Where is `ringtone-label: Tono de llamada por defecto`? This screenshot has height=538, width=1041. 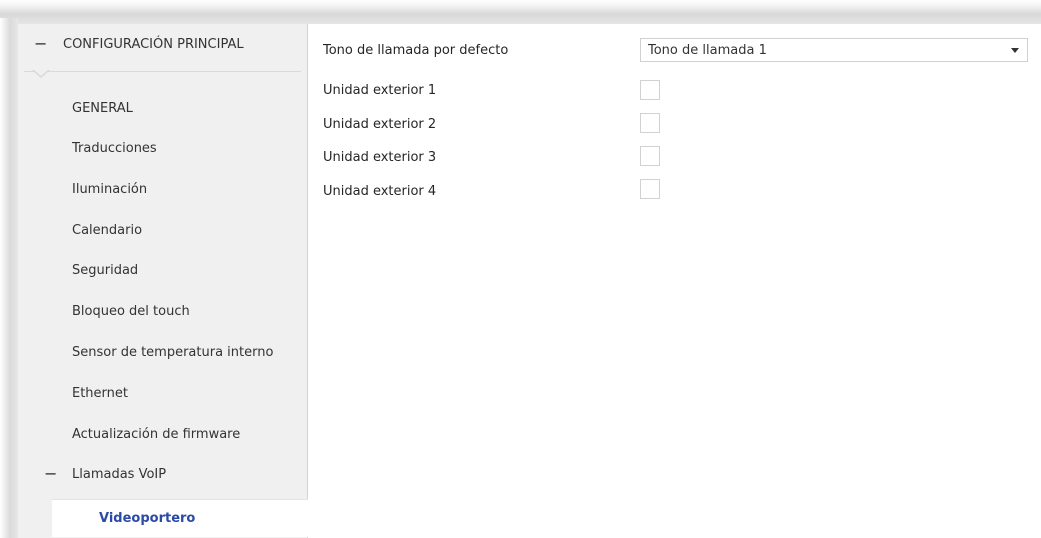
ringtone-label: Tono de llamada por defecto is located at coordinates (416, 50).